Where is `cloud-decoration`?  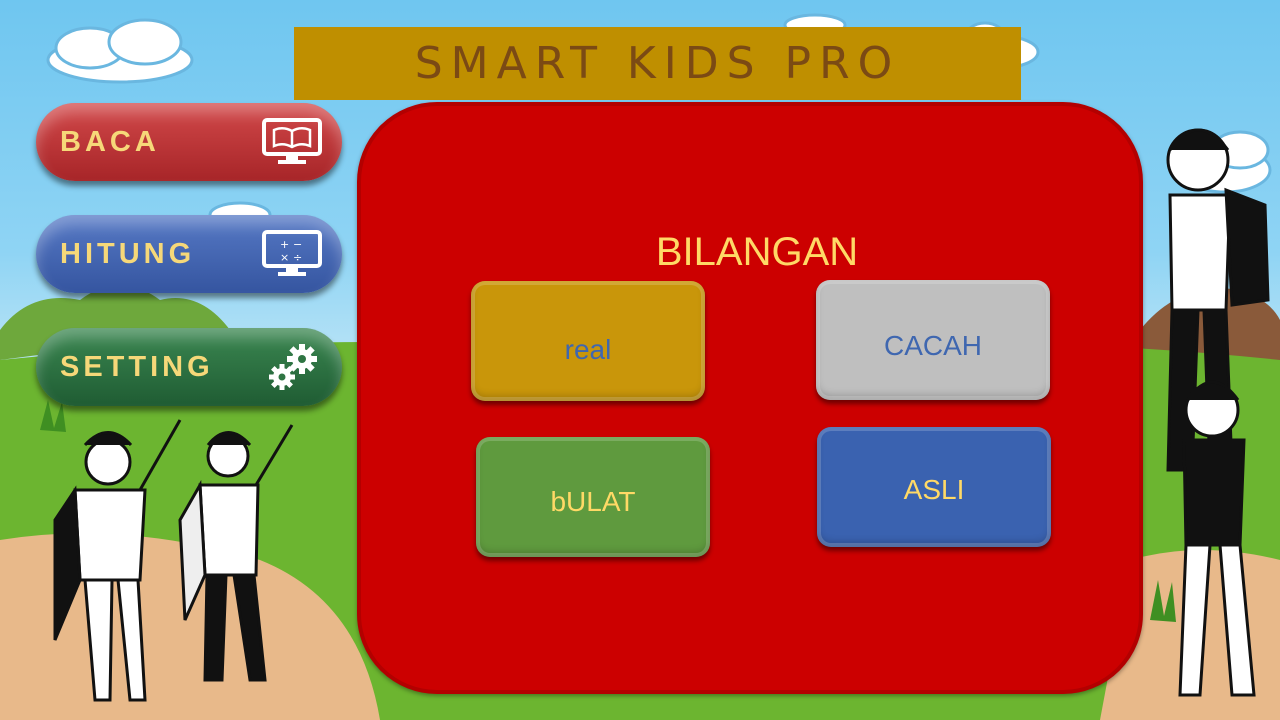
cloud-decoration is located at coordinates (120, 51).